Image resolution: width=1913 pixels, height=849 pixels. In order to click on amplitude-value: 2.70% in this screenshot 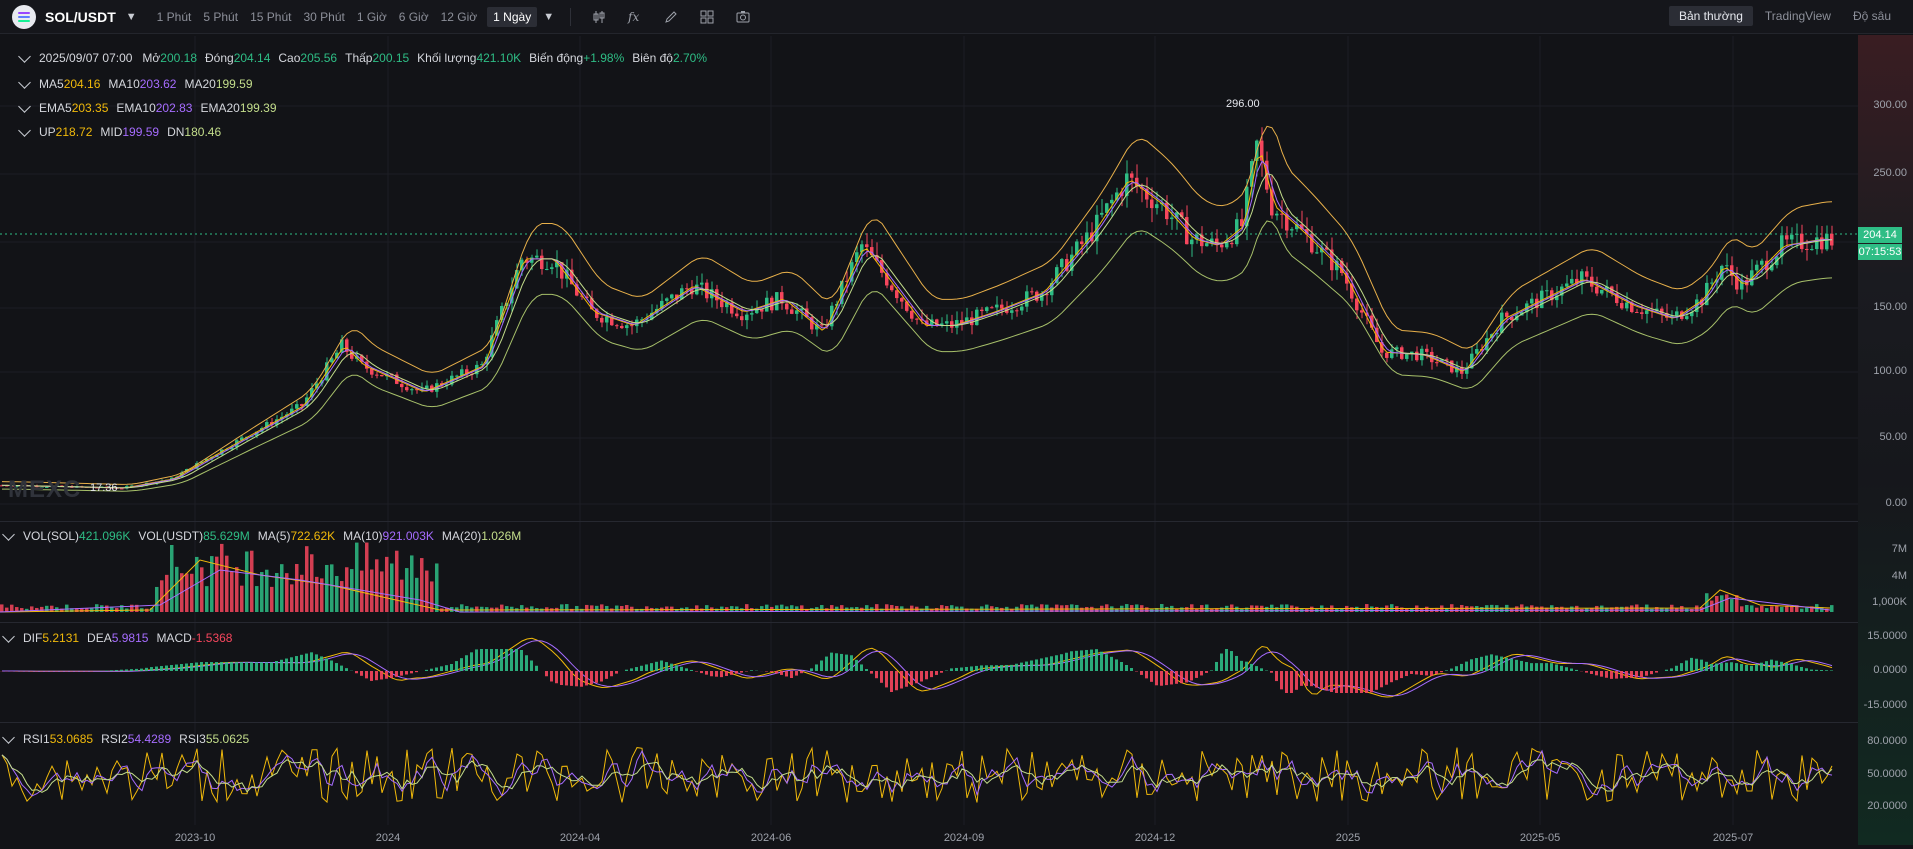, I will do `click(689, 58)`.